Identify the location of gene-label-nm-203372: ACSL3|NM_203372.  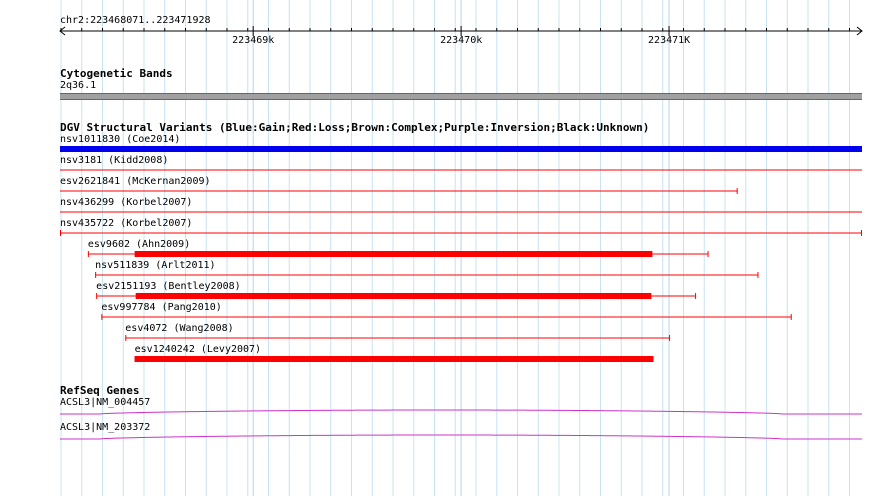
(105, 428).